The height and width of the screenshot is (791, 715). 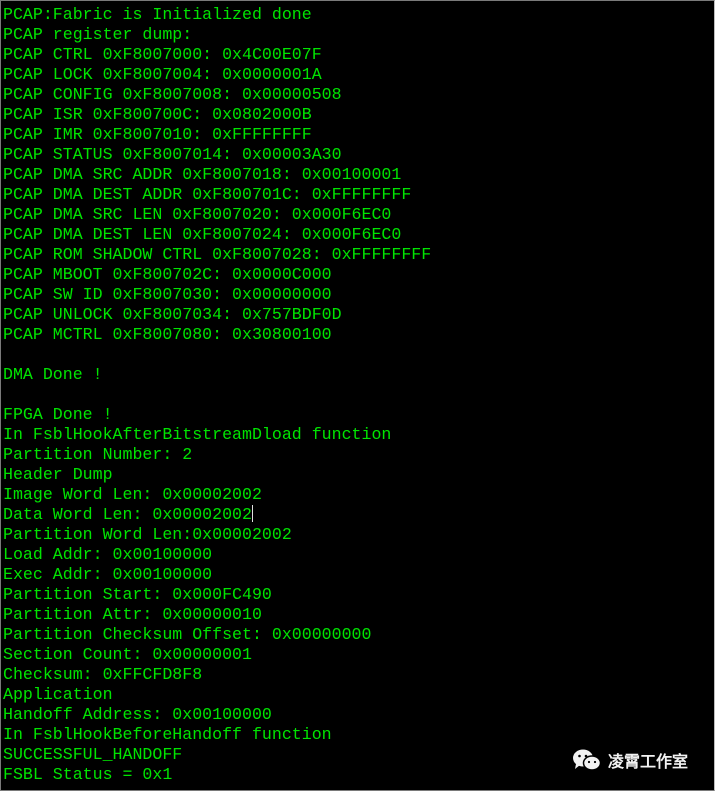 What do you see at coordinates (358, 595) in the screenshot?
I see `terminal-line: Partition Start: 0x000FC490` at bounding box center [358, 595].